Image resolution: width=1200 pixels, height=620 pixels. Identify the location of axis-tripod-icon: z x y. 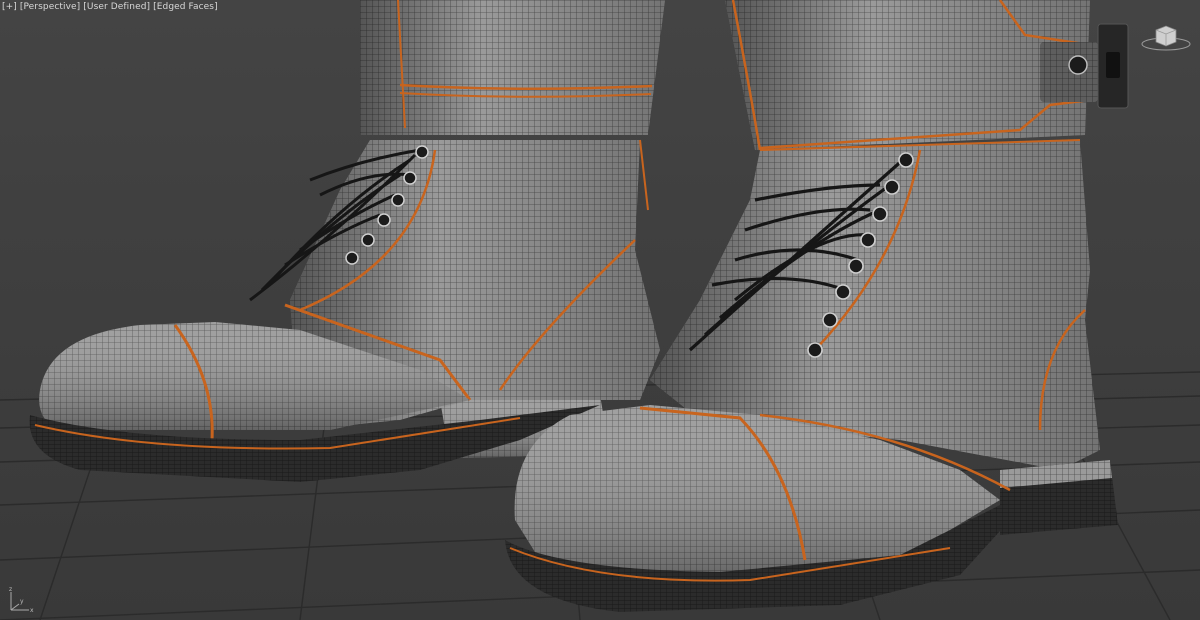
(21, 600).